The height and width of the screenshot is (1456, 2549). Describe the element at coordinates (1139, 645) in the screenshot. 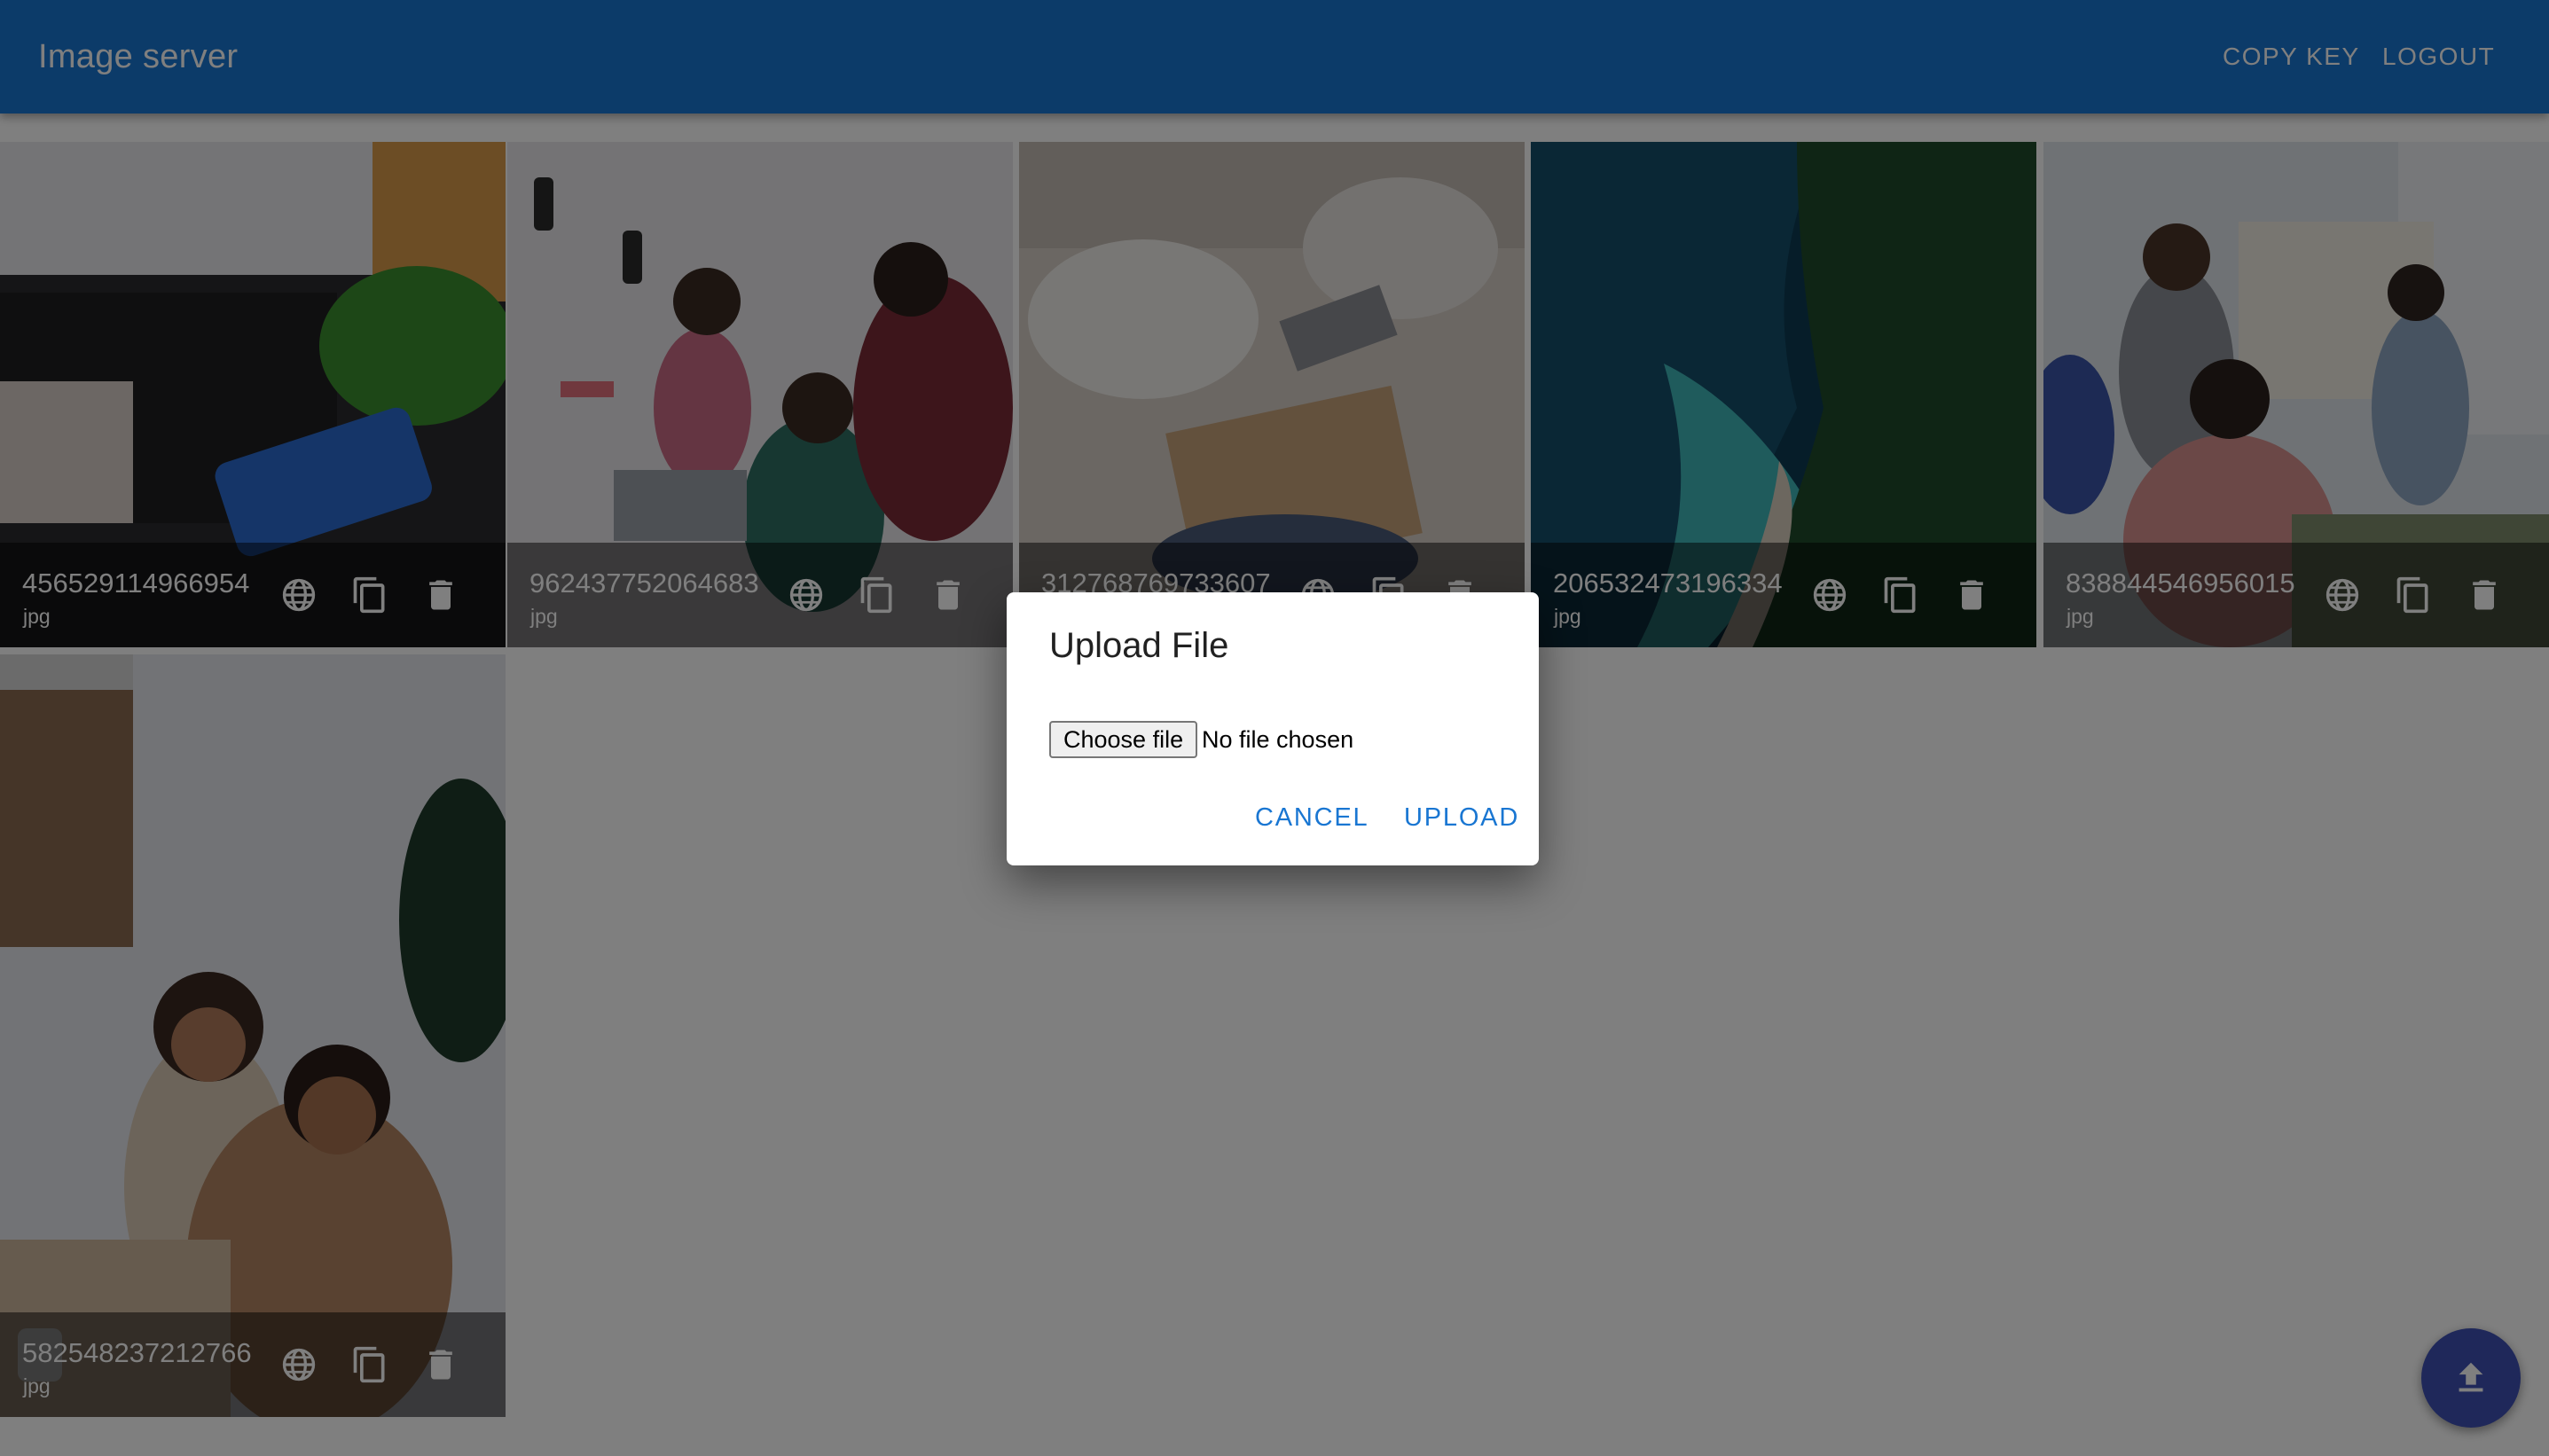

I see `dialog-title: Upload File` at that location.